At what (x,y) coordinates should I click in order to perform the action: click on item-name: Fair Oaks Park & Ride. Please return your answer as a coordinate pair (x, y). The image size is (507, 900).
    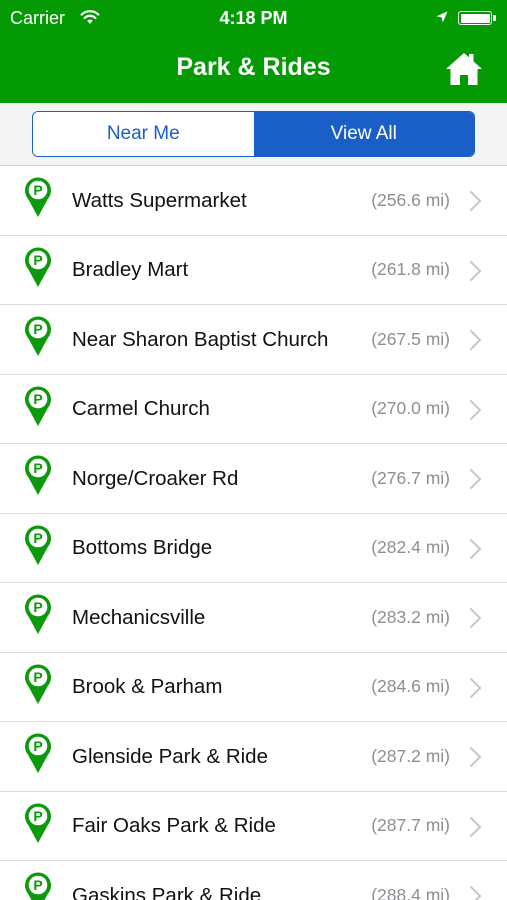
    Looking at the image, I should click on (174, 826).